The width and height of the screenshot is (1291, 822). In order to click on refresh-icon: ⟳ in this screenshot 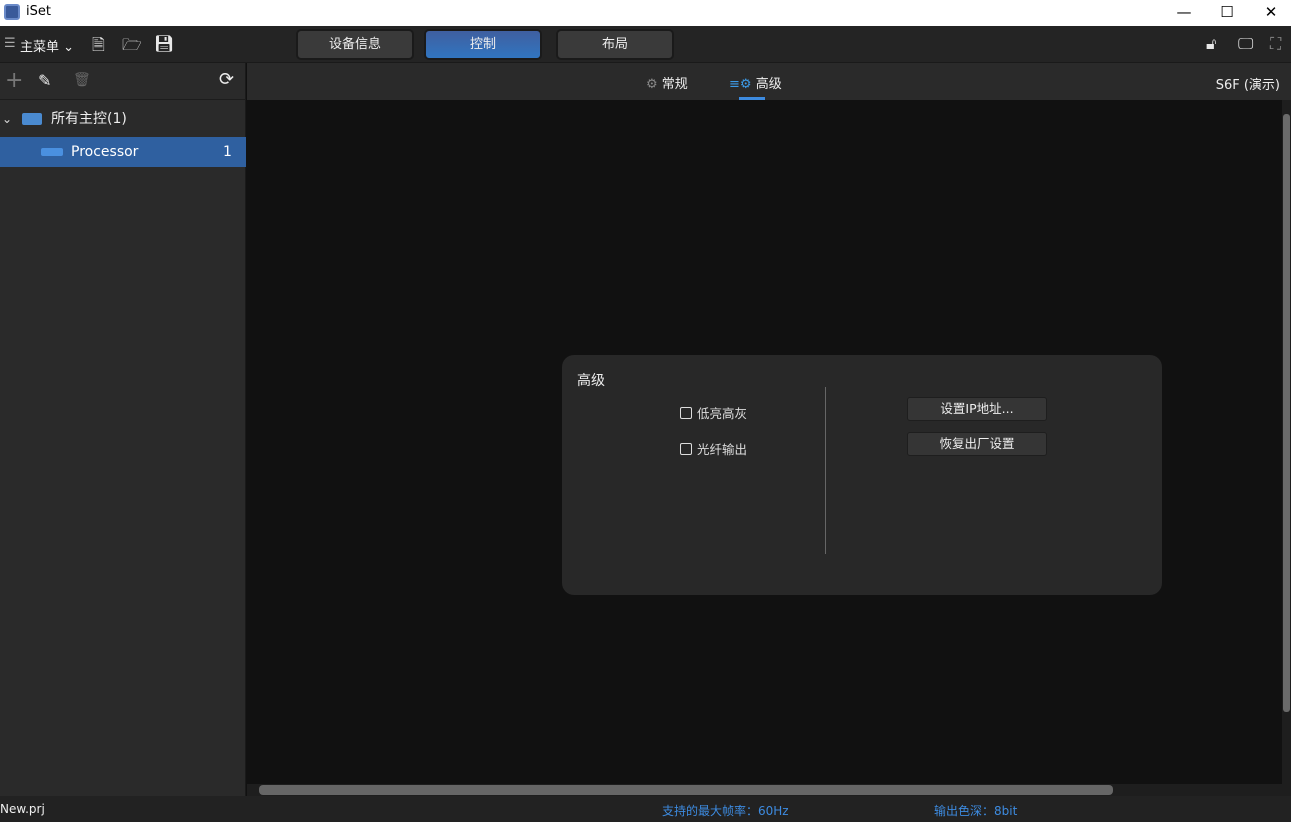, I will do `click(226, 79)`.